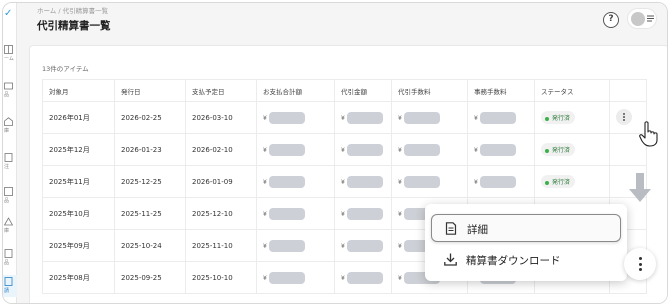 This screenshot has width=670, height=306. What do you see at coordinates (8, 121) in the screenshot?
I see `warehouse-icon` at bounding box center [8, 121].